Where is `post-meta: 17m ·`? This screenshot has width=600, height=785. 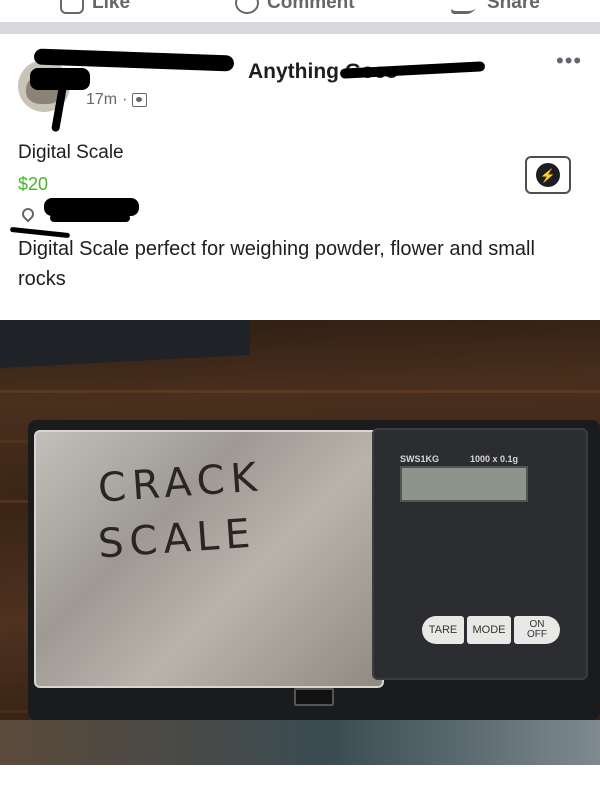
post-meta: 17m · is located at coordinates (117, 100).